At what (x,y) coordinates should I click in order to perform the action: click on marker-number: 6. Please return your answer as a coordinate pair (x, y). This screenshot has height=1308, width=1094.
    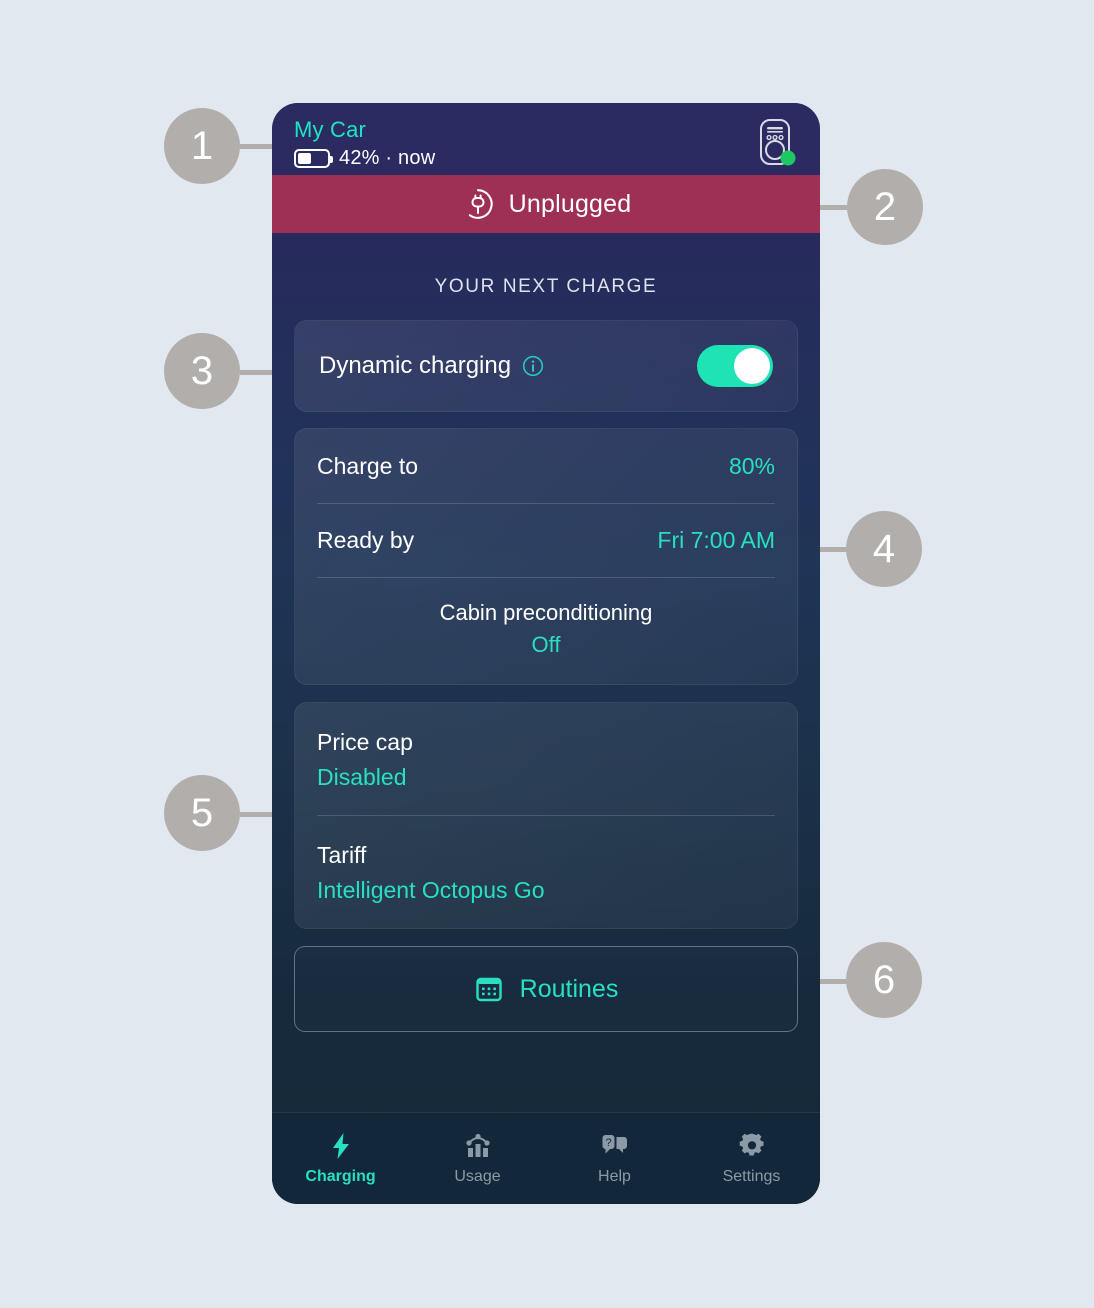
    Looking at the image, I should click on (884, 979).